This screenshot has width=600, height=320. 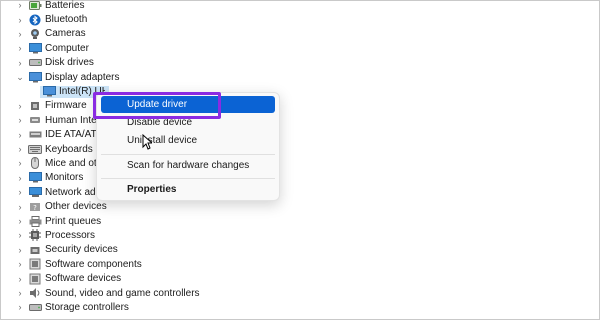 I want to click on menu-item-properties: Properties, so click(x=188, y=189).